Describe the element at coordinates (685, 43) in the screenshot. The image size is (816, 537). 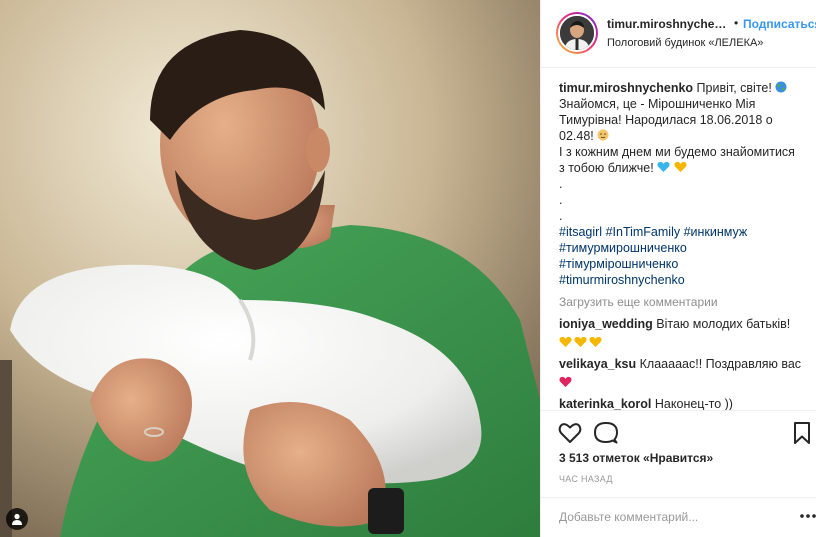
I see `location-link: Пологовий будинок «ЛЕЛЕКА»` at that location.